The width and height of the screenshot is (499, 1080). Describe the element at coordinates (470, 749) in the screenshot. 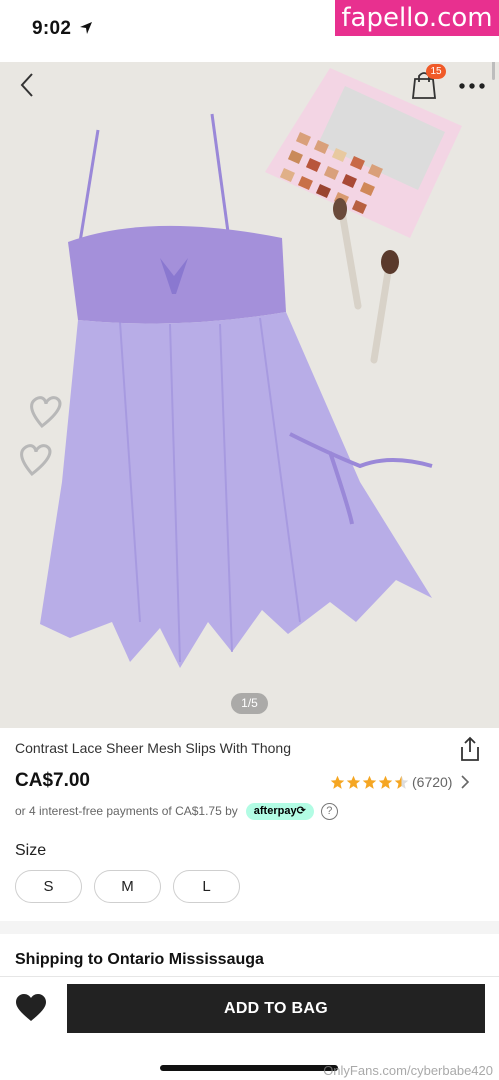

I see `share-icon` at that location.